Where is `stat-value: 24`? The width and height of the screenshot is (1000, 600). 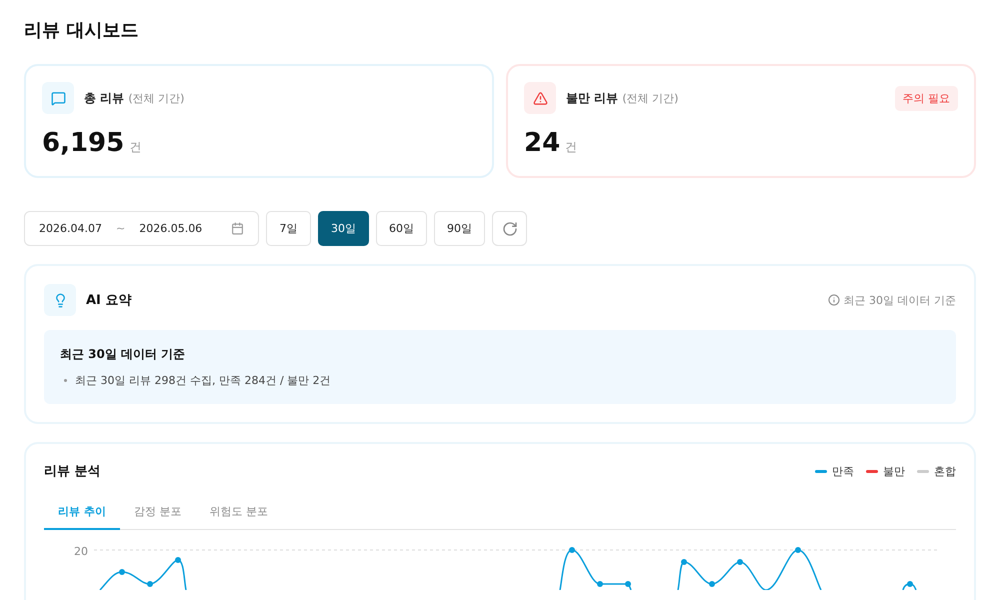 stat-value: 24 is located at coordinates (542, 143).